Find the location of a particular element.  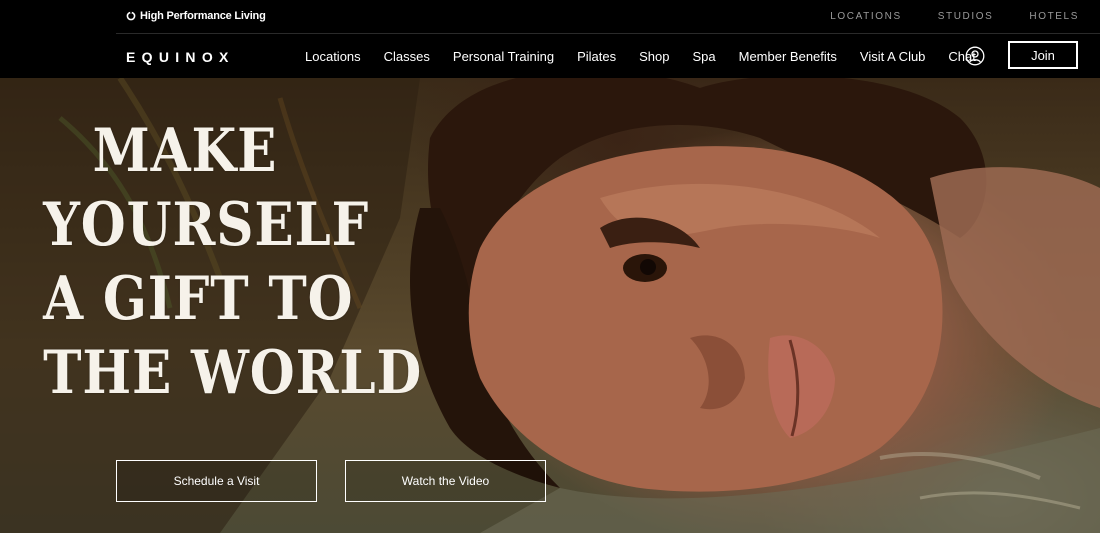

utility-link-locations: LOCATIONS is located at coordinates (865, 16).